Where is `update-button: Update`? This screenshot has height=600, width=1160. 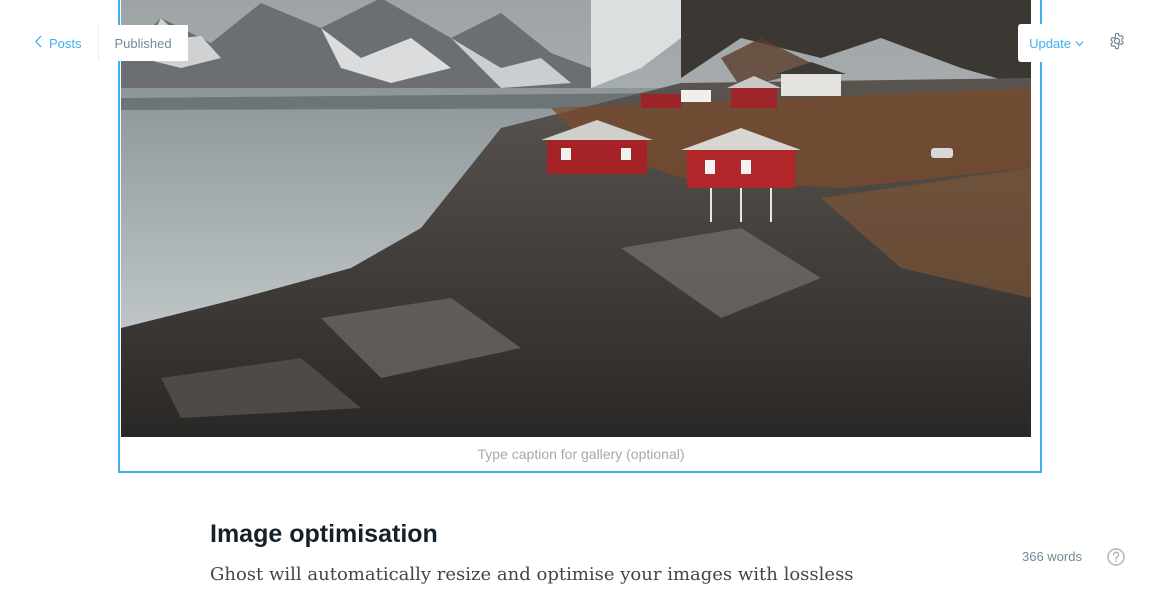 update-button: Update is located at coordinates (1056, 43).